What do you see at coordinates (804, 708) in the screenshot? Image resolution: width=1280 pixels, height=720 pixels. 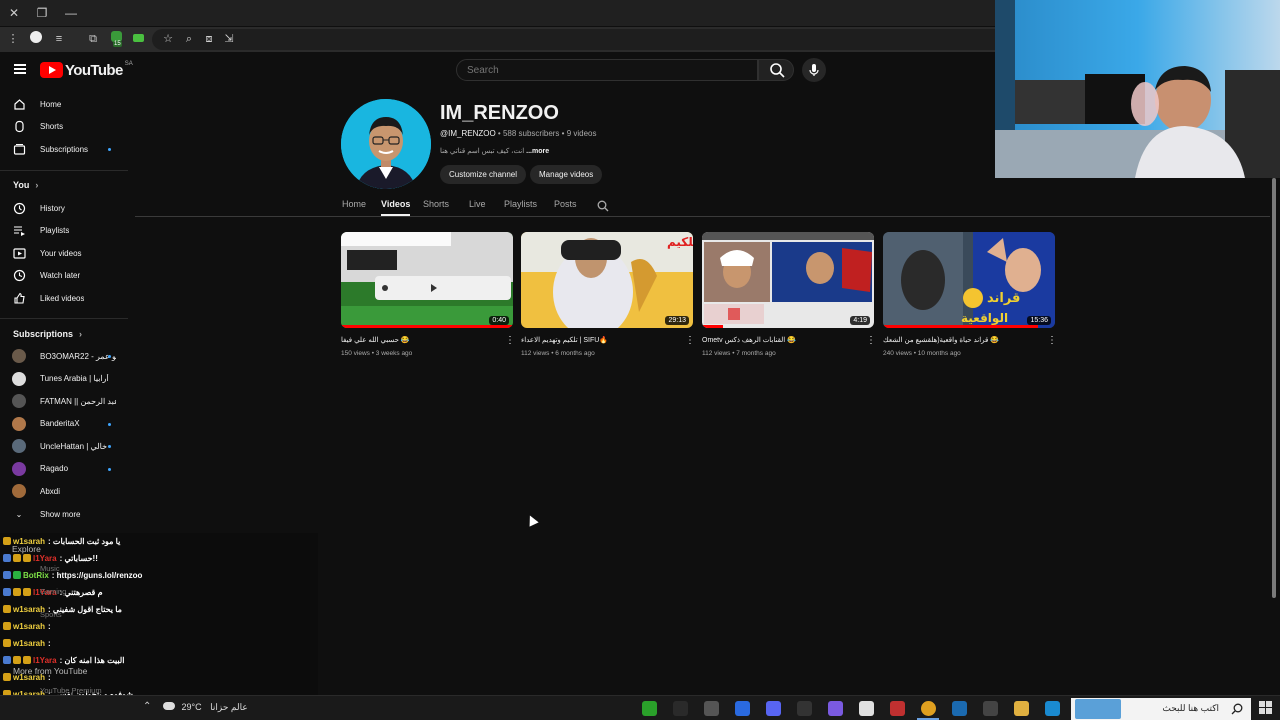 I see `app-icon` at bounding box center [804, 708].